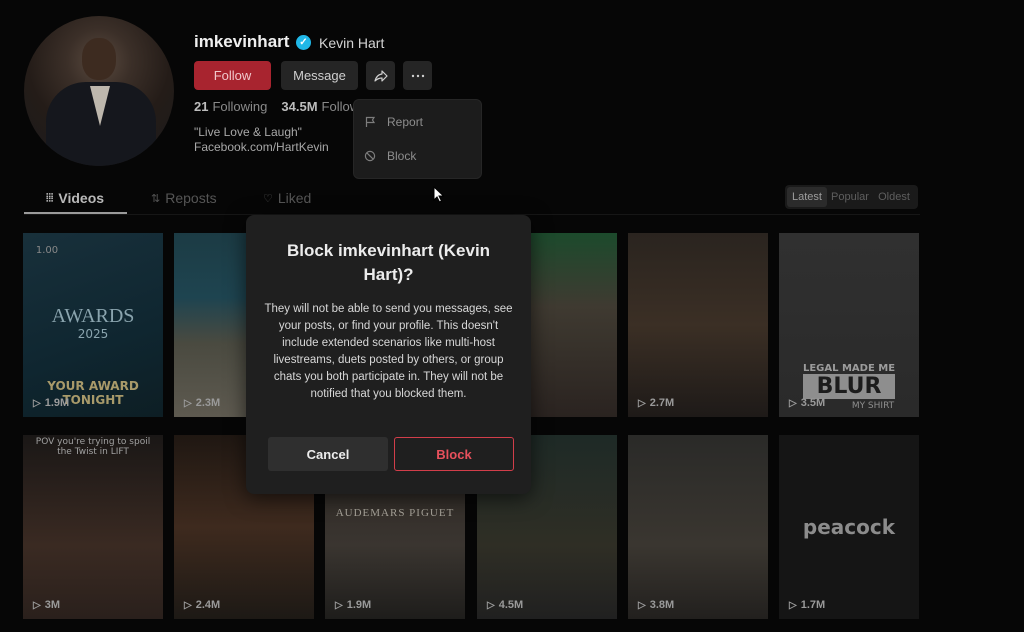 The image size is (1024, 632). Describe the element at coordinates (47, 250) in the screenshot. I see `video-caption-top: 1.00` at that location.